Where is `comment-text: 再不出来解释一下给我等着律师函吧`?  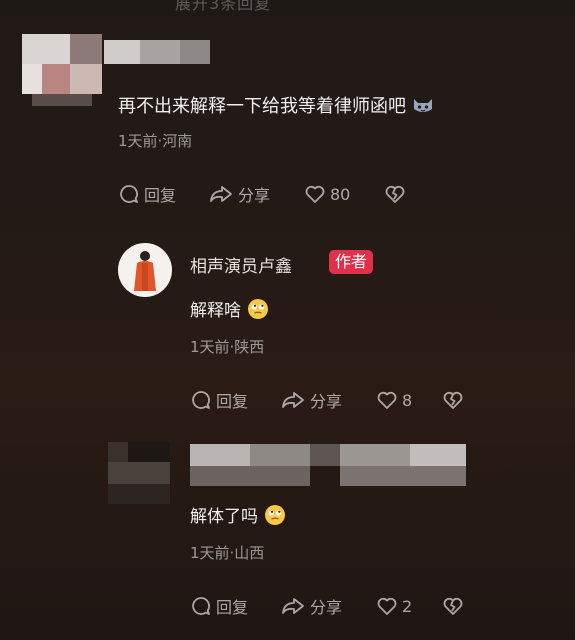 comment-text: 再不出来解释一下给我等着律师函吧 is located at coordinates (276, 106).